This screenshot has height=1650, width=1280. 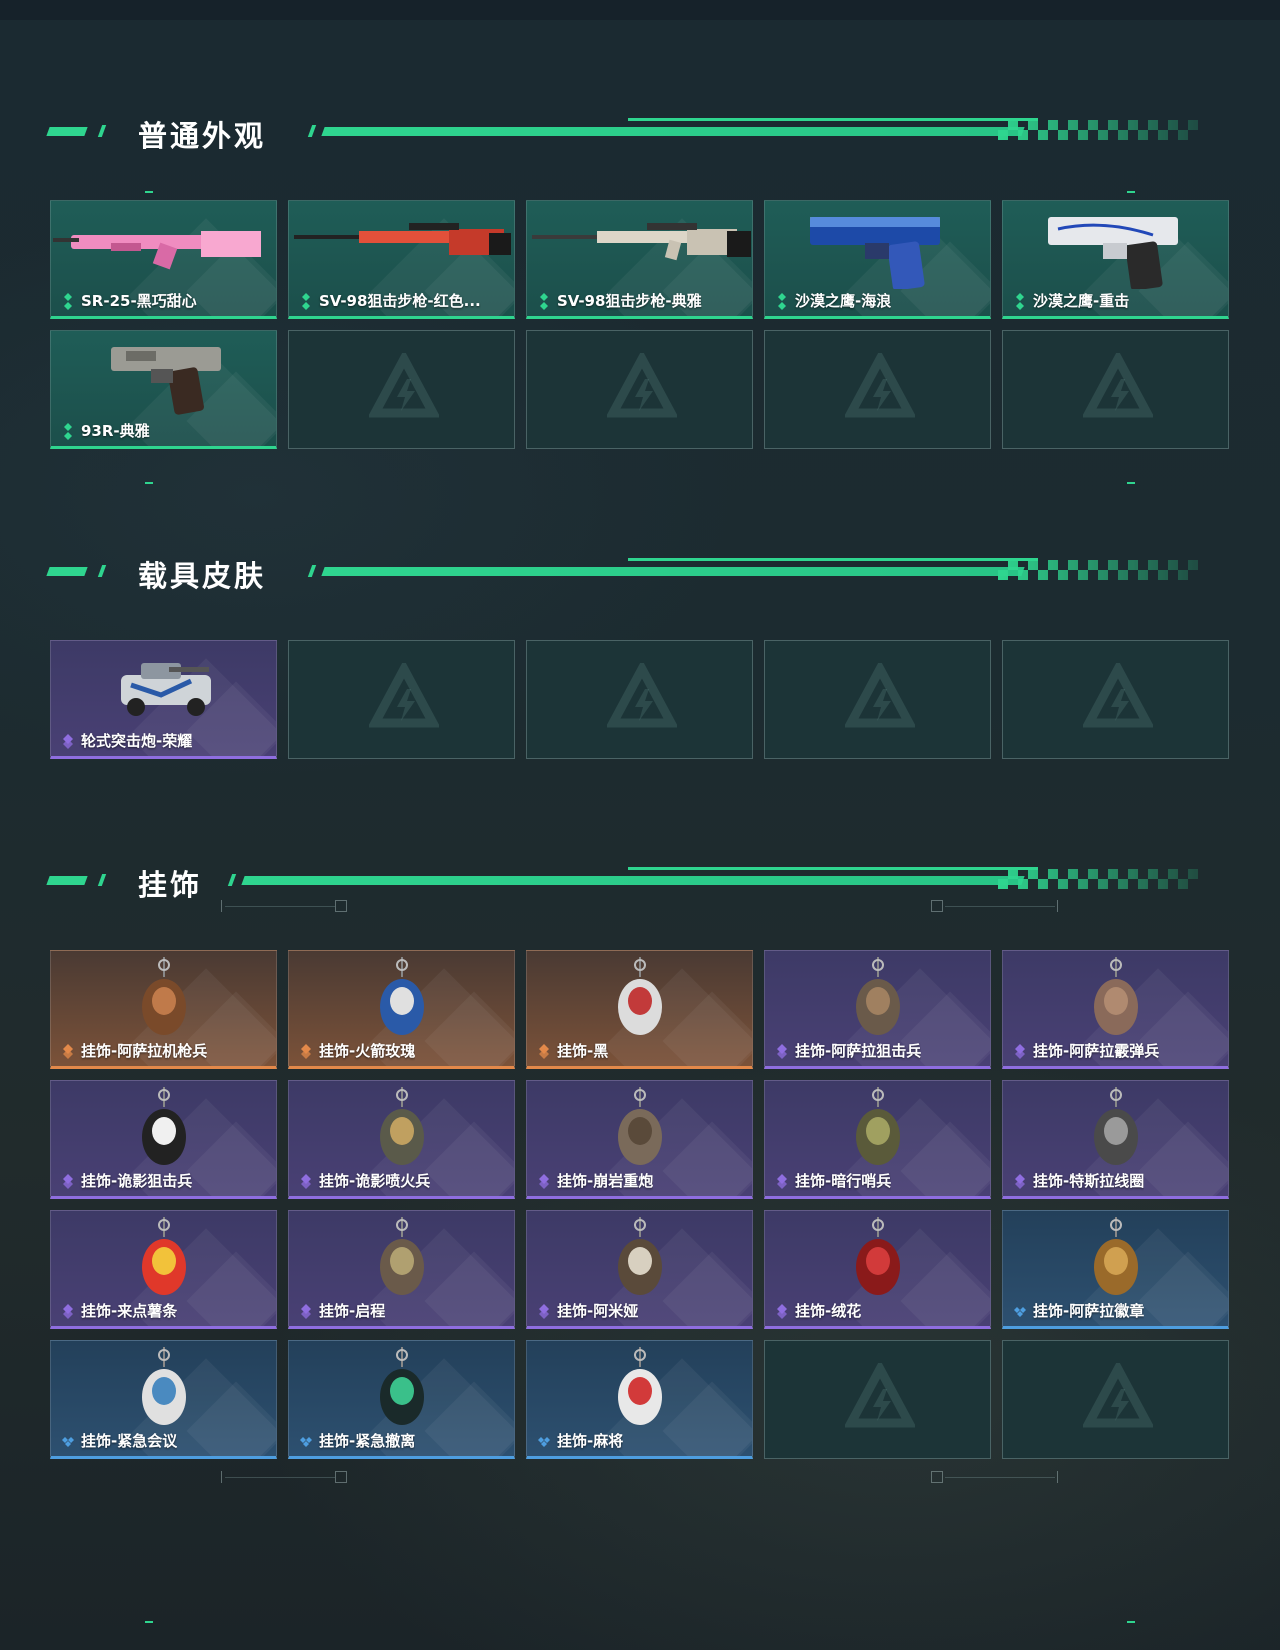 I want to click on item-card: 挂饰-阿萨拉机枪兵, so click(x=163, y=1009).